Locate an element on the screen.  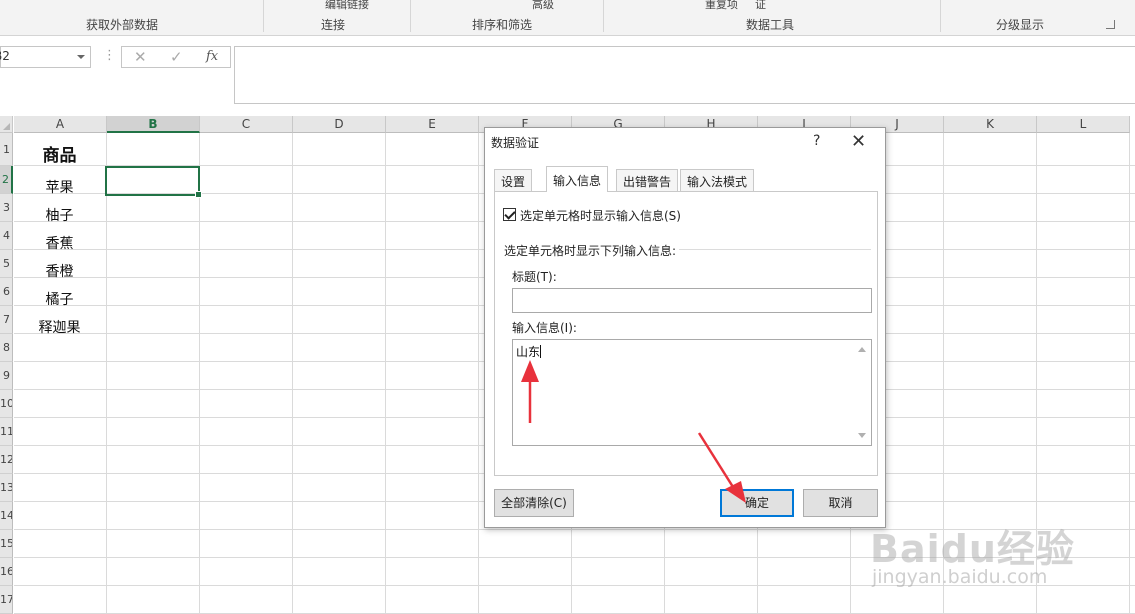
column-header-l: L is located at coordinates (1083, 124).